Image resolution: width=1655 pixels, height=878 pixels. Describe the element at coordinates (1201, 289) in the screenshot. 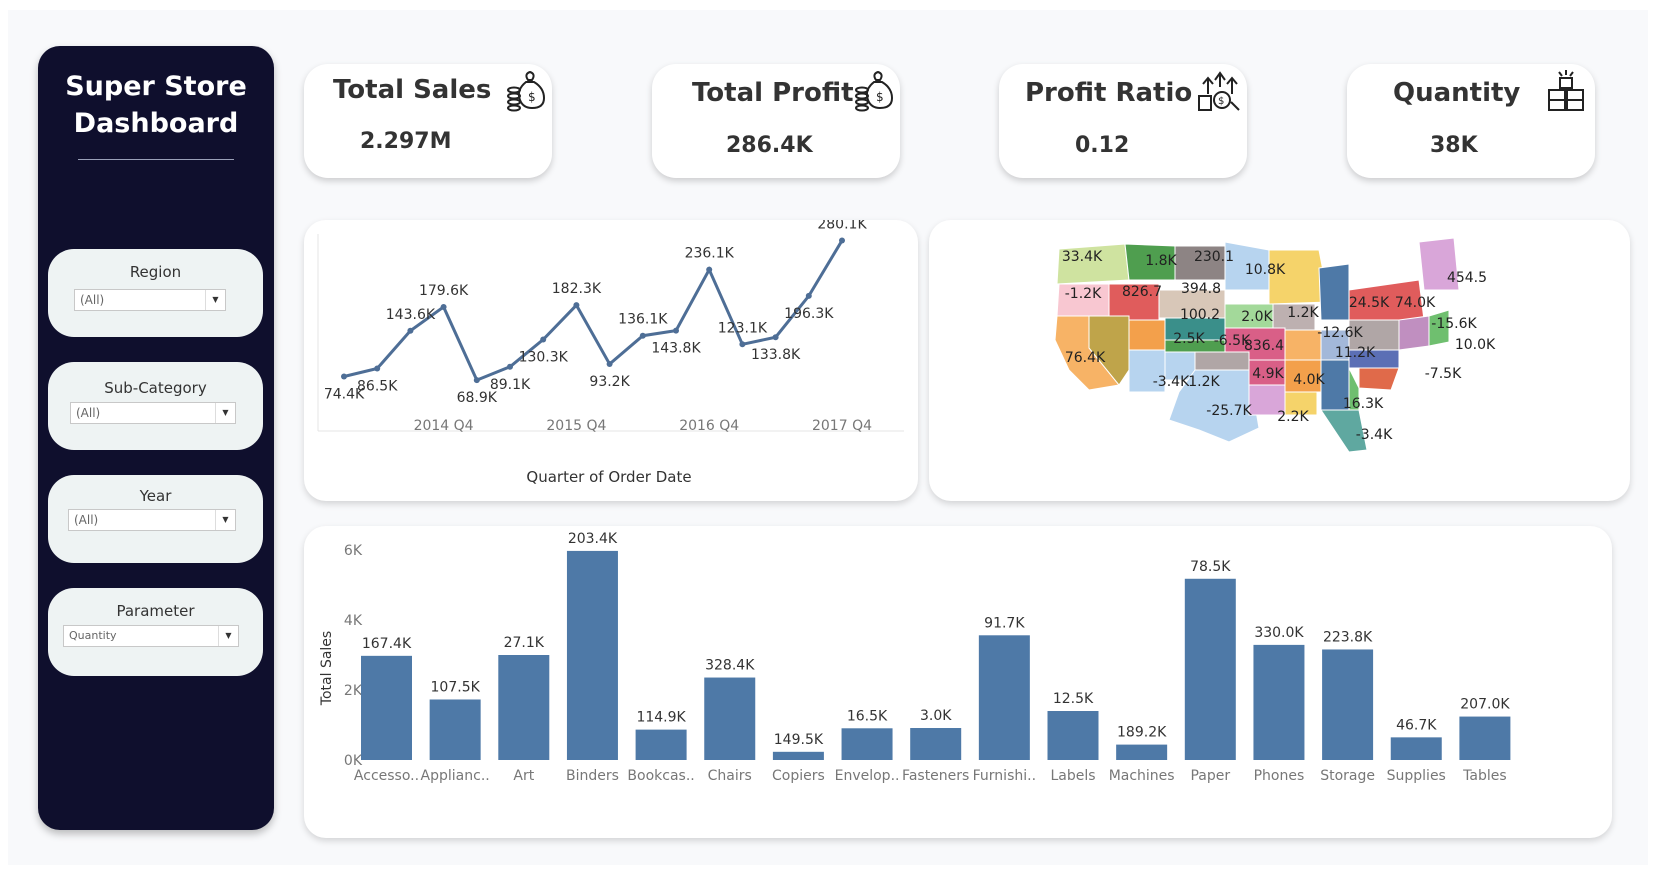

I see `map-state-label: 394.8` at that location.